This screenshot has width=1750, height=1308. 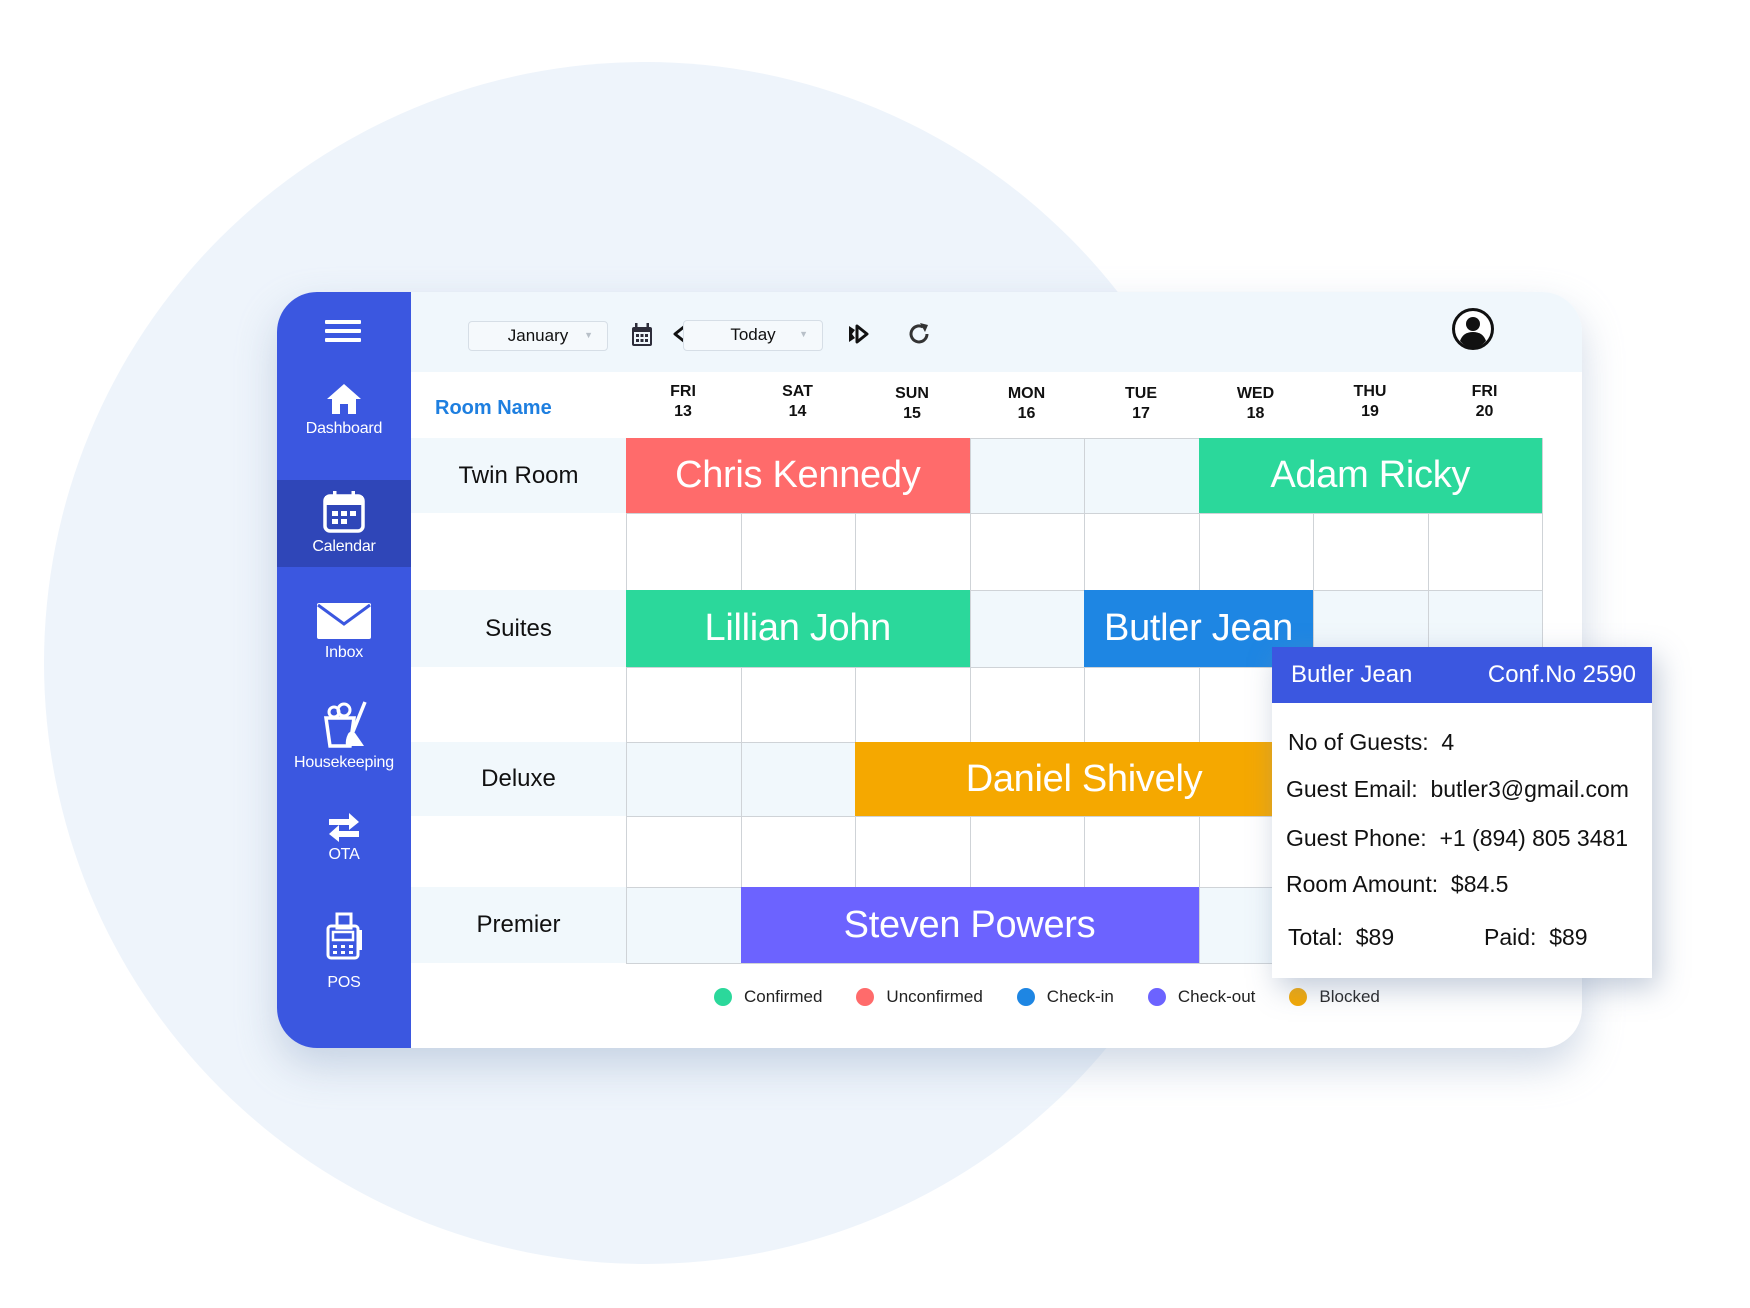 I want to click on chevron-down-icon: ▼, so click(x=803, y=334).